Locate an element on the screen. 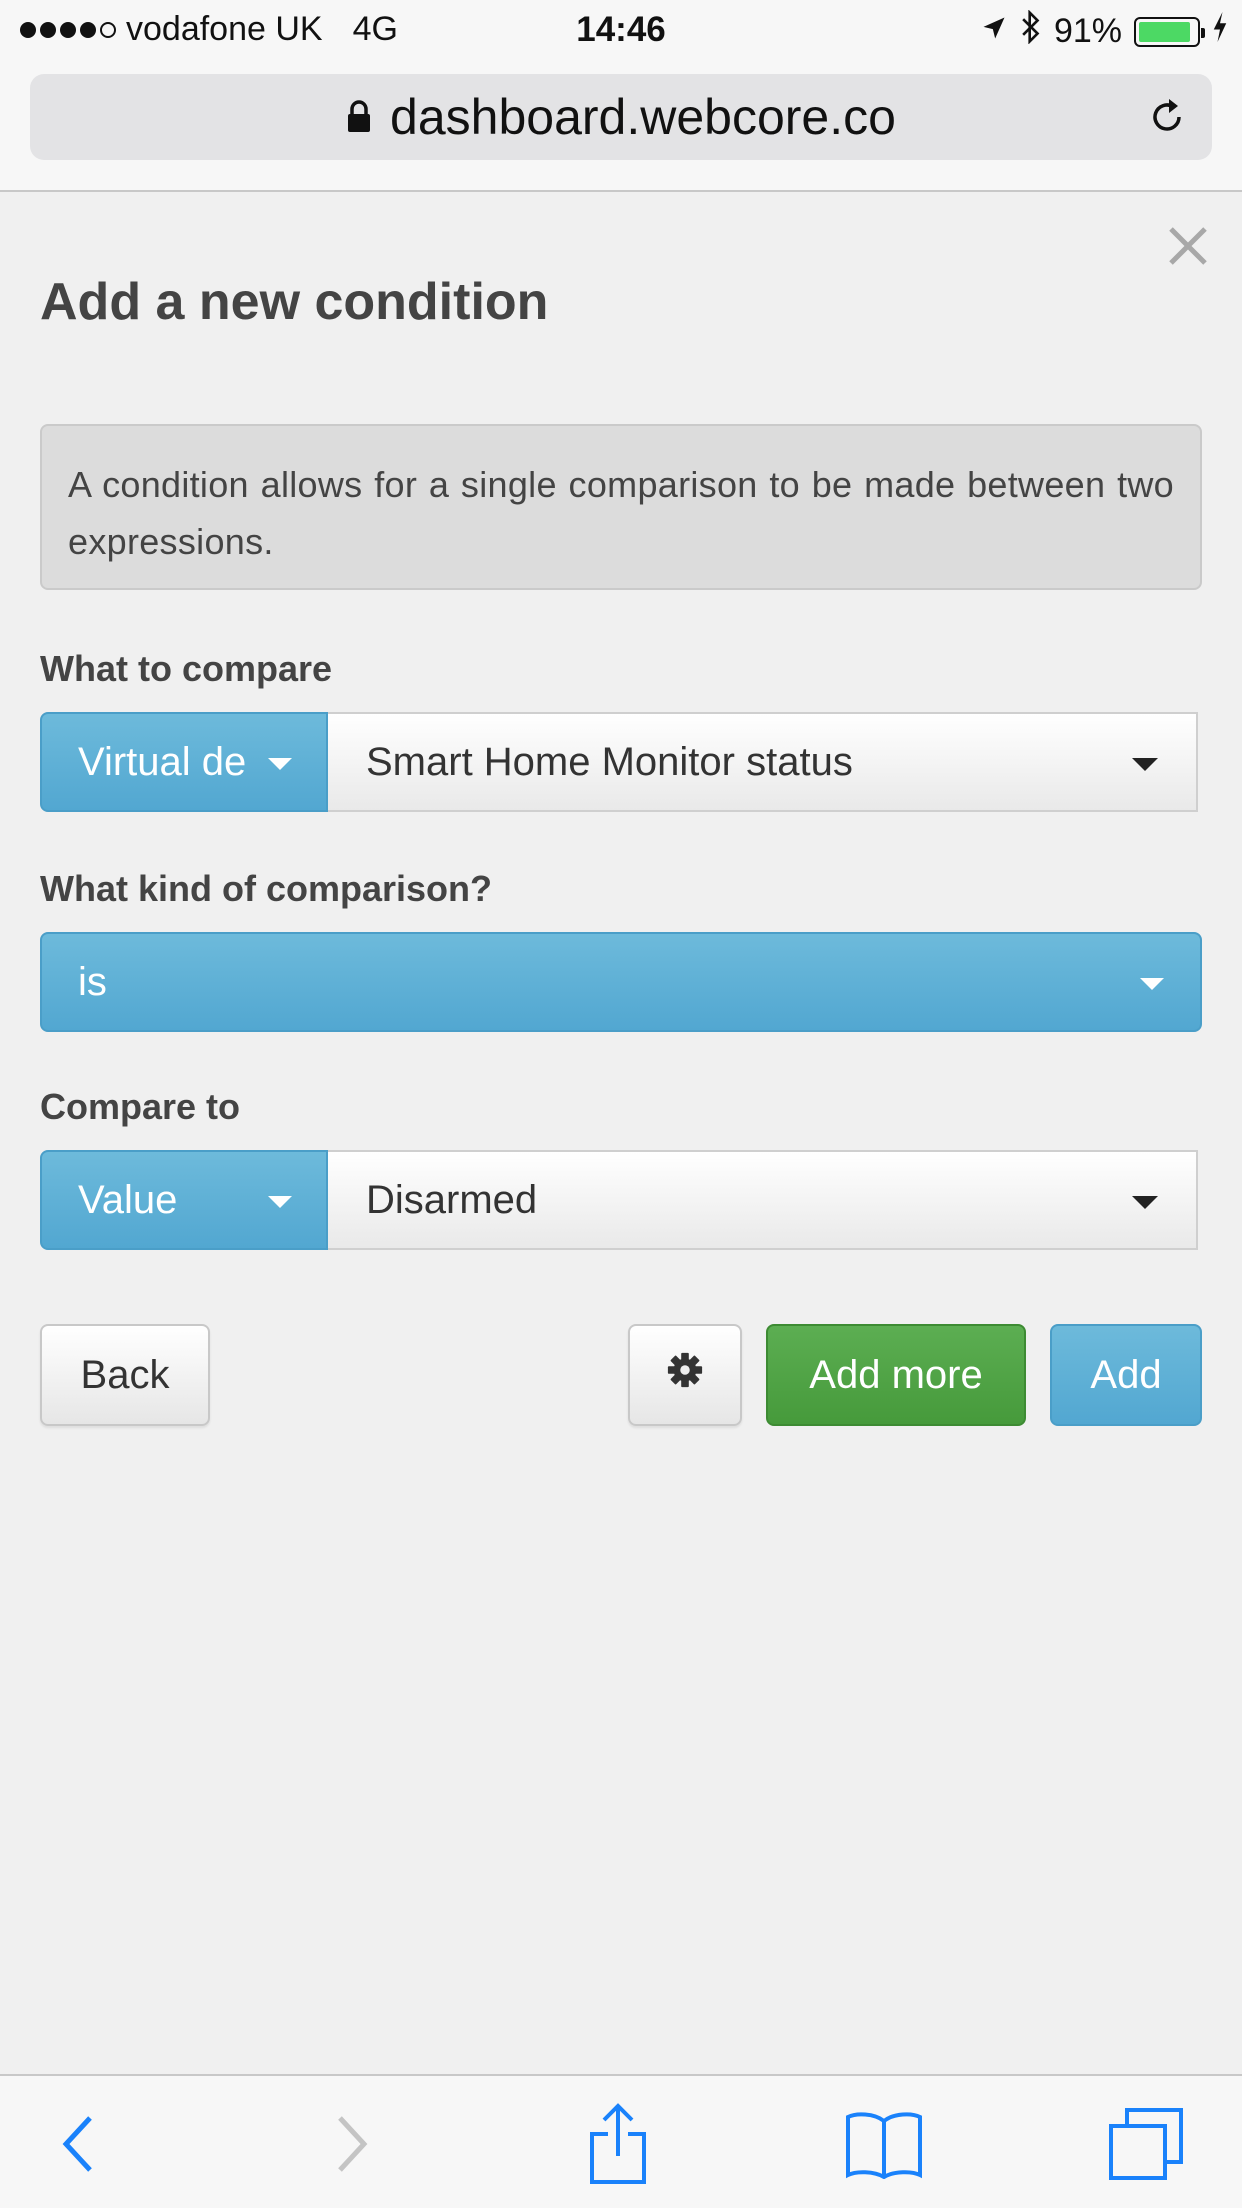 The height and width of the screenshot is (2208, 1242). attribute-select: Smart Home Monitor status is located at coordinates (763, 762).